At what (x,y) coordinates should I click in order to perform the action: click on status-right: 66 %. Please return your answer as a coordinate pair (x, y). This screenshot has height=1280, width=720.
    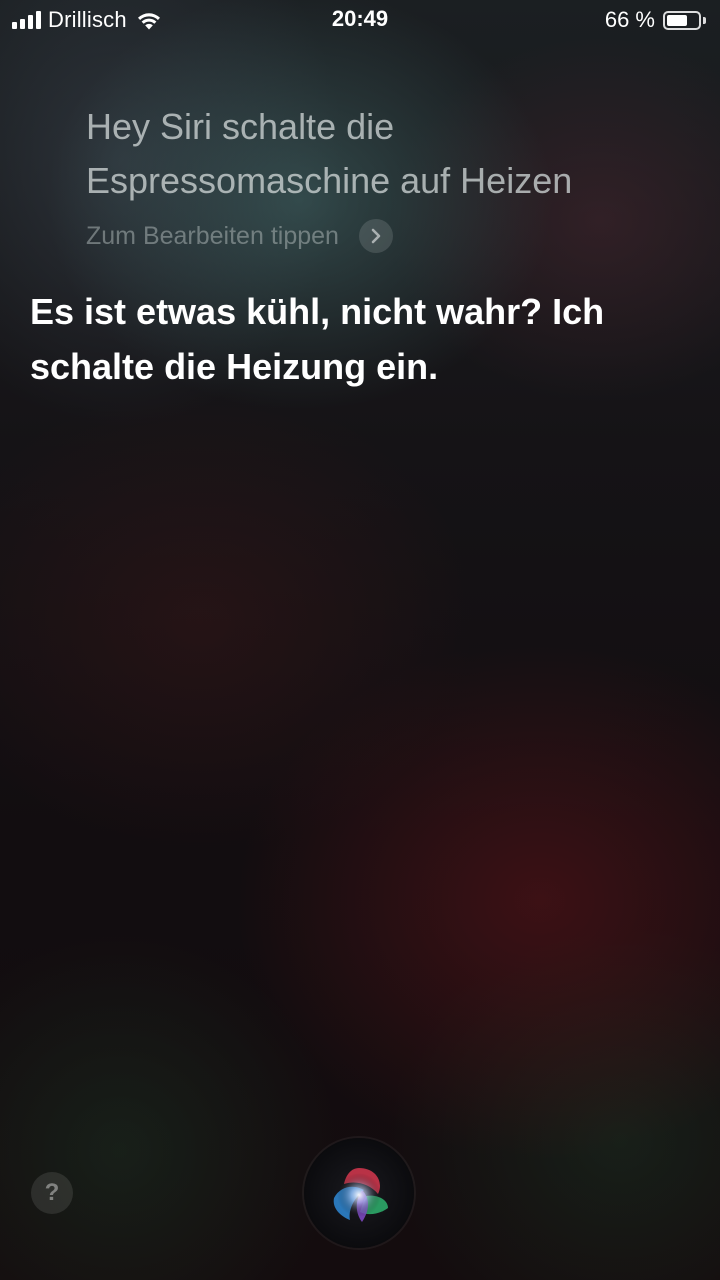
    Looking at the image, I should click on (655, 19).